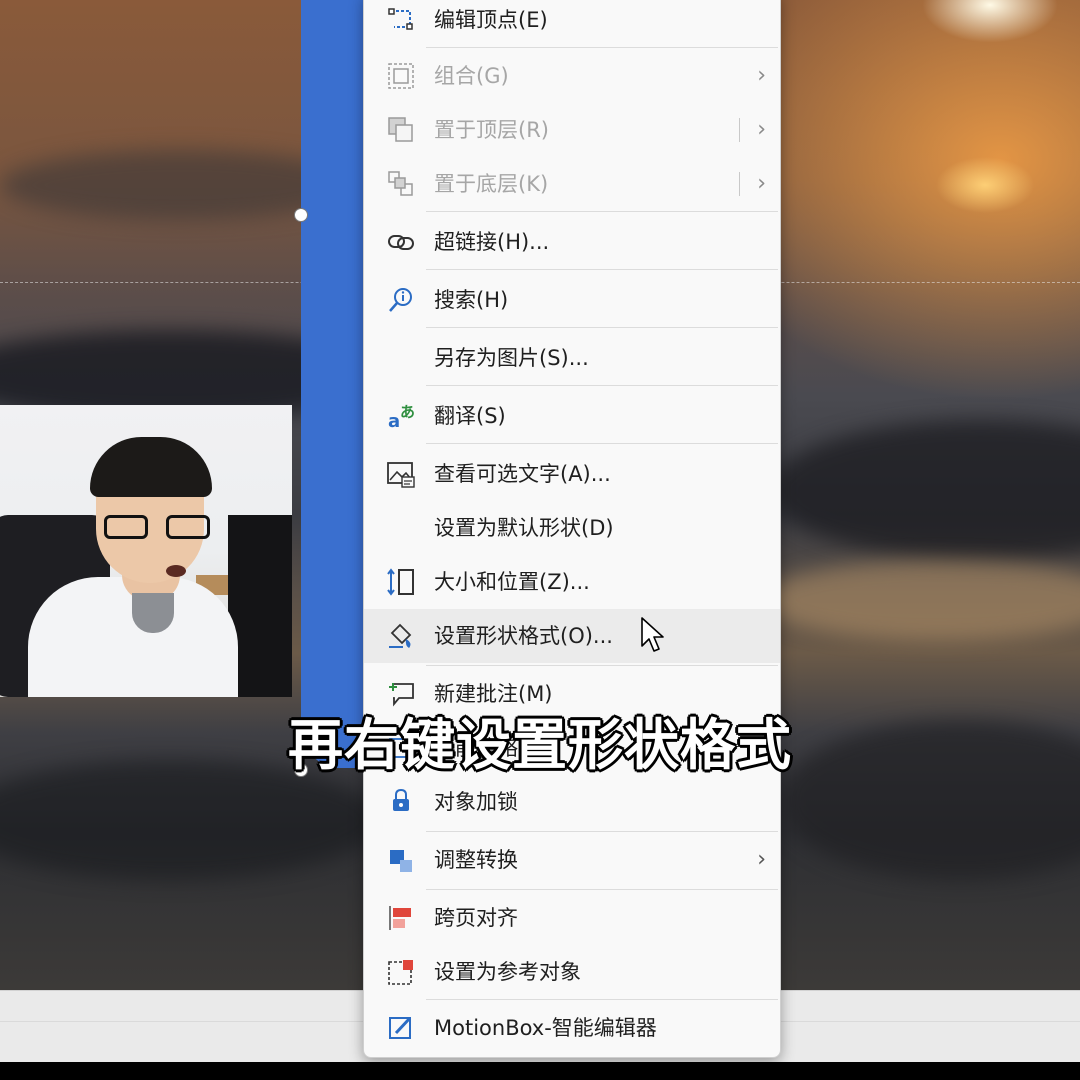 This screenshot has width=1080, height=1080. Describe the element at coordinates (572, 802) in the screenshot. I see `menu-item-lock-object: 对象加锁` at that location.